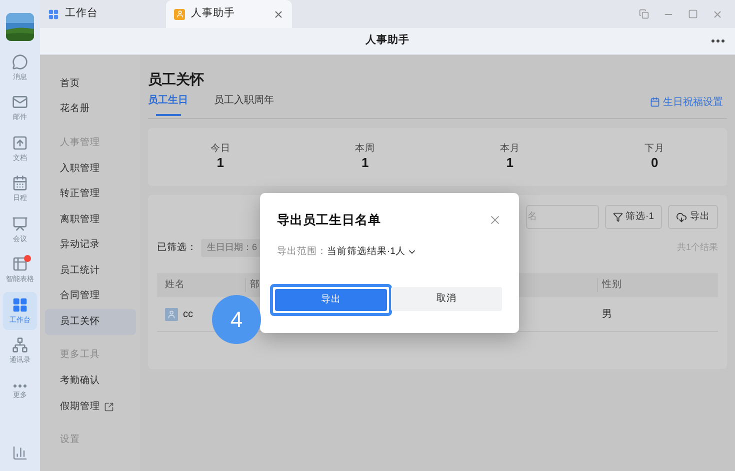 The image size is (735, 471). What do you see at coordinates (329, 220) in the screenshot?
I see `dialog-title: 导出员工生日名单` at bounding box center [329, 220].